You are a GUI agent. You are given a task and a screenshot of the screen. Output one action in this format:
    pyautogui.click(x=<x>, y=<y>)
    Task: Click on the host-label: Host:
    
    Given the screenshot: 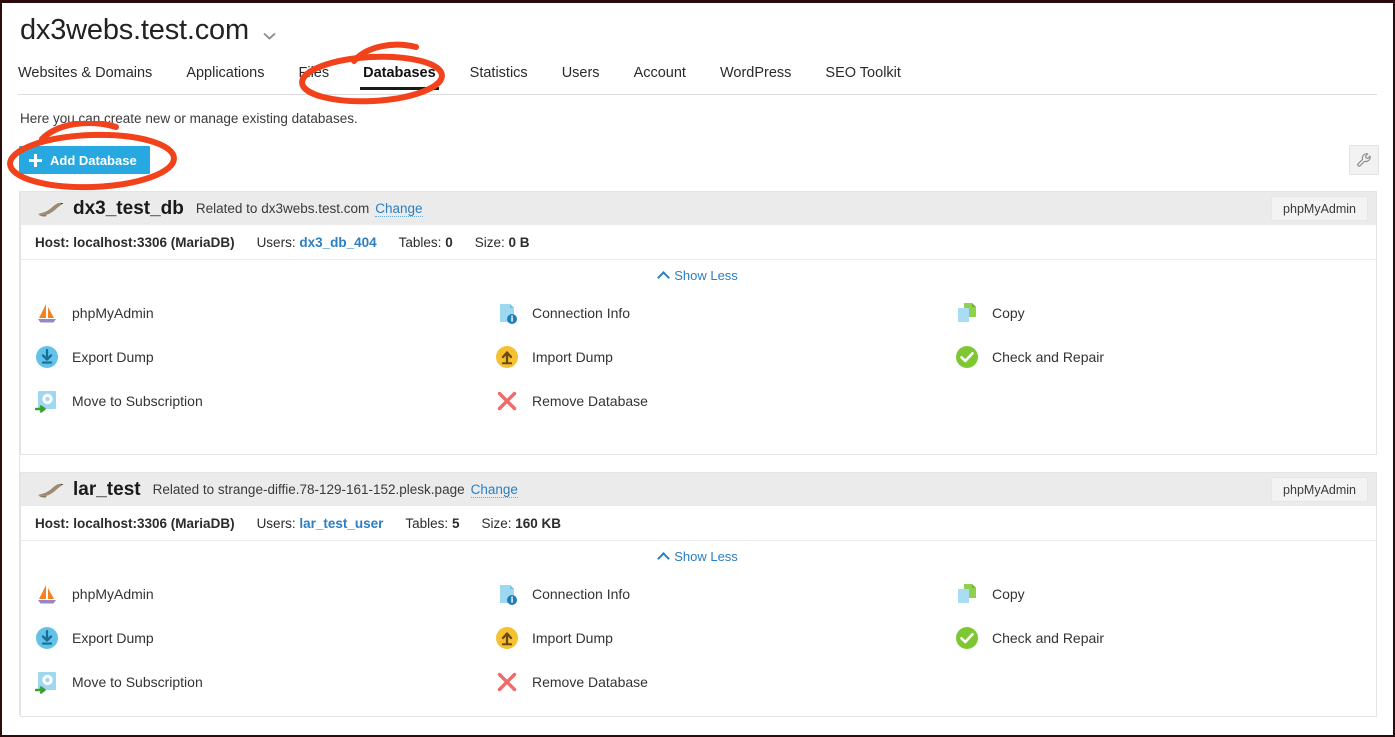 What is the action you would take?
    pyautogui.click(x=52, y=523)
    